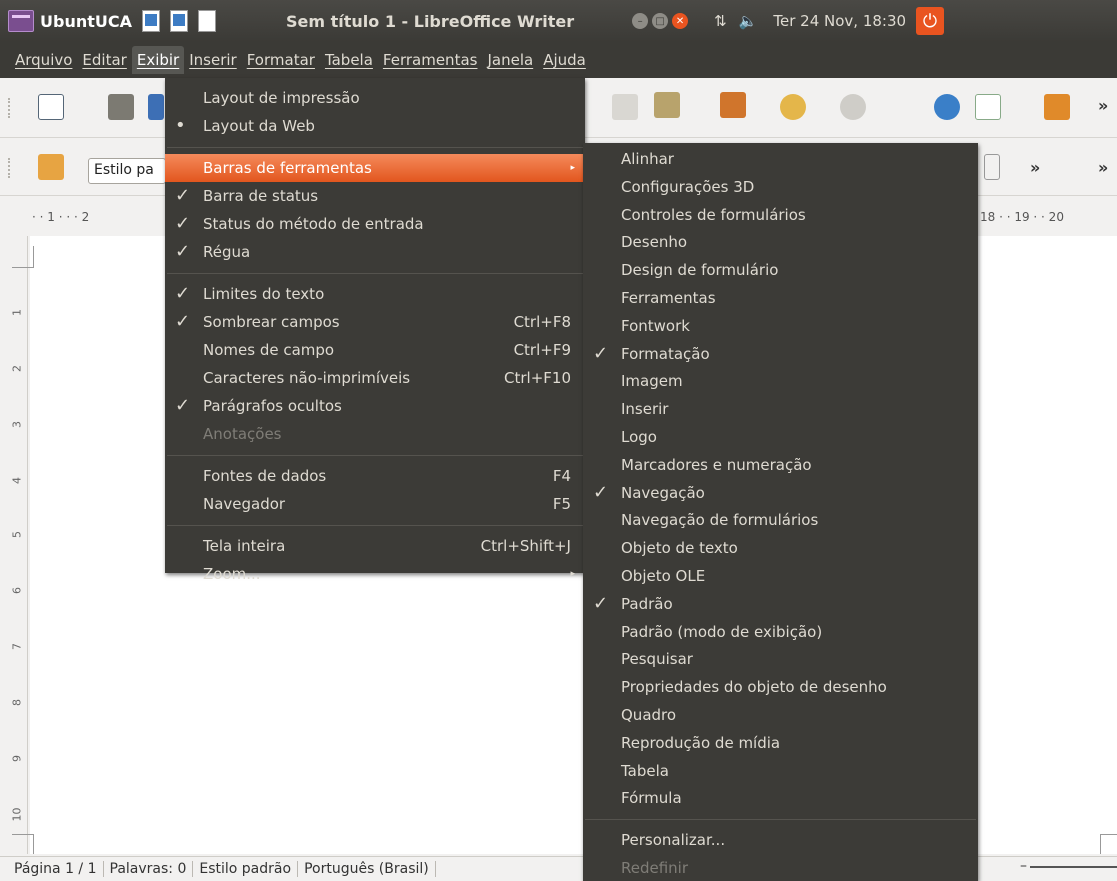  I want to click on save-icon, so click(156, 107).